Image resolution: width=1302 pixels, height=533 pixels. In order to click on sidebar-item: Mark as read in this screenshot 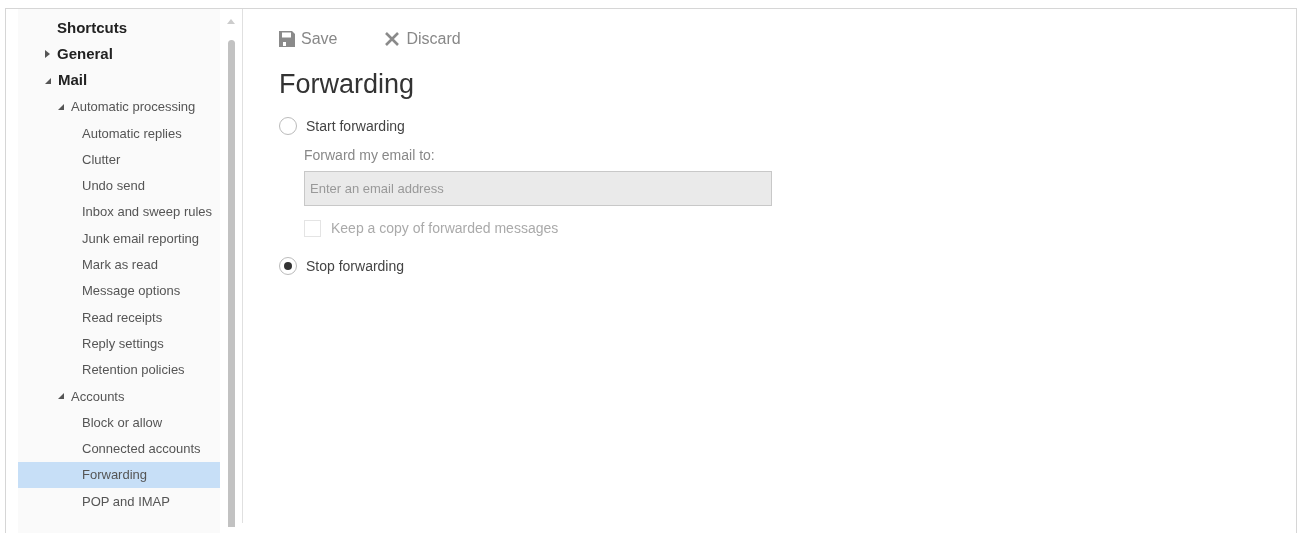, I will do `click(119, 264)`.